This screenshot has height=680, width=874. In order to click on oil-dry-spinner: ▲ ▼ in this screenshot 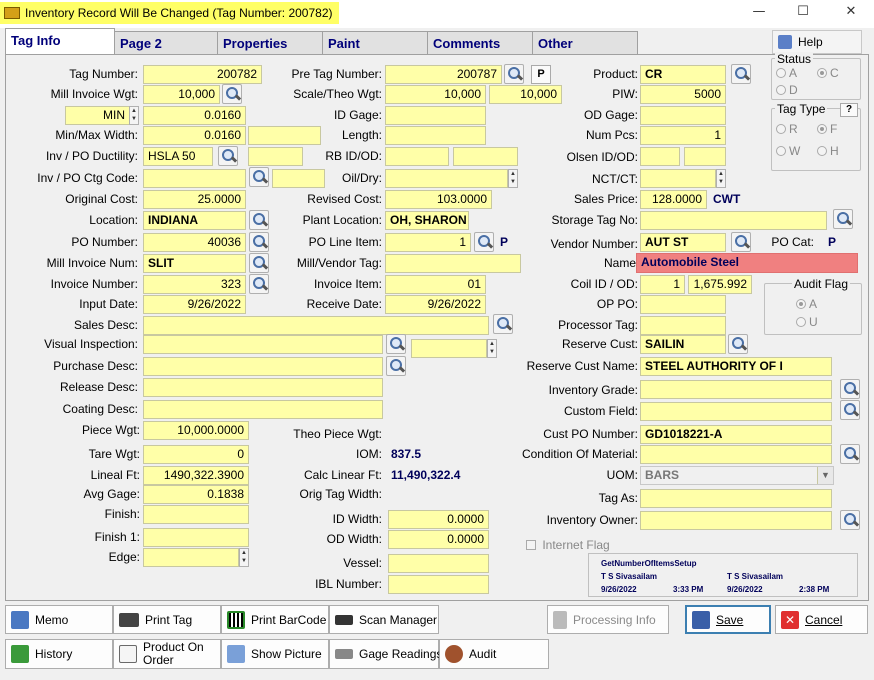, I will do `click(513, 178)`.